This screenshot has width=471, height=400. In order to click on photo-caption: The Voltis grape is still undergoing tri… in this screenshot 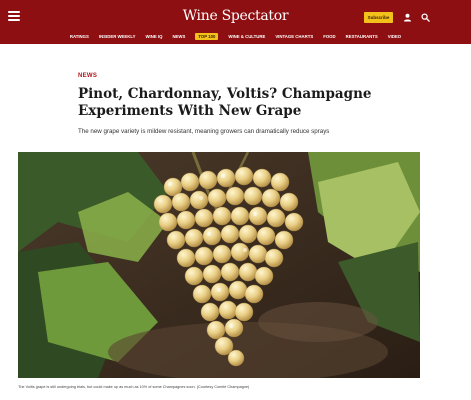, I will do `click(134, 387)`.